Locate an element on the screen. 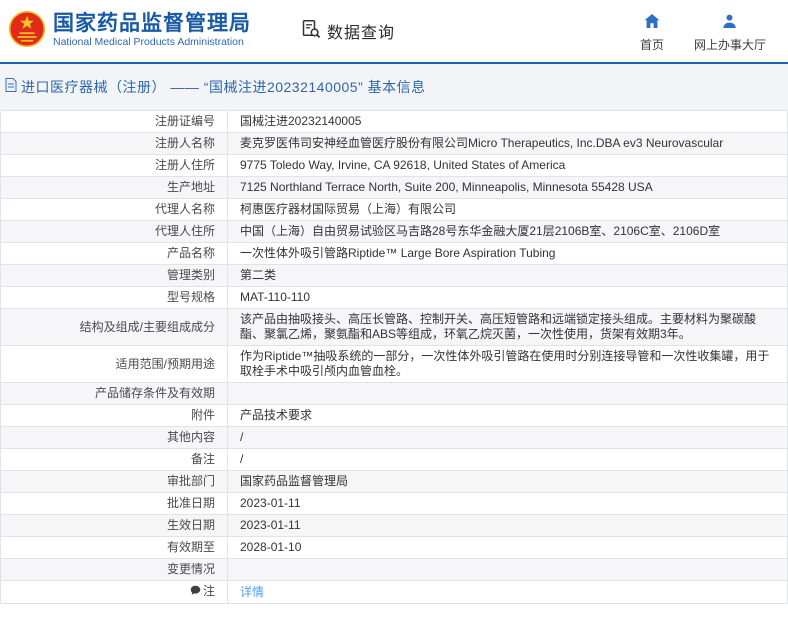 The width and height of the screenshot is (788, 620). data-query-label: 数据查询 is located at coordinates (361, 33).